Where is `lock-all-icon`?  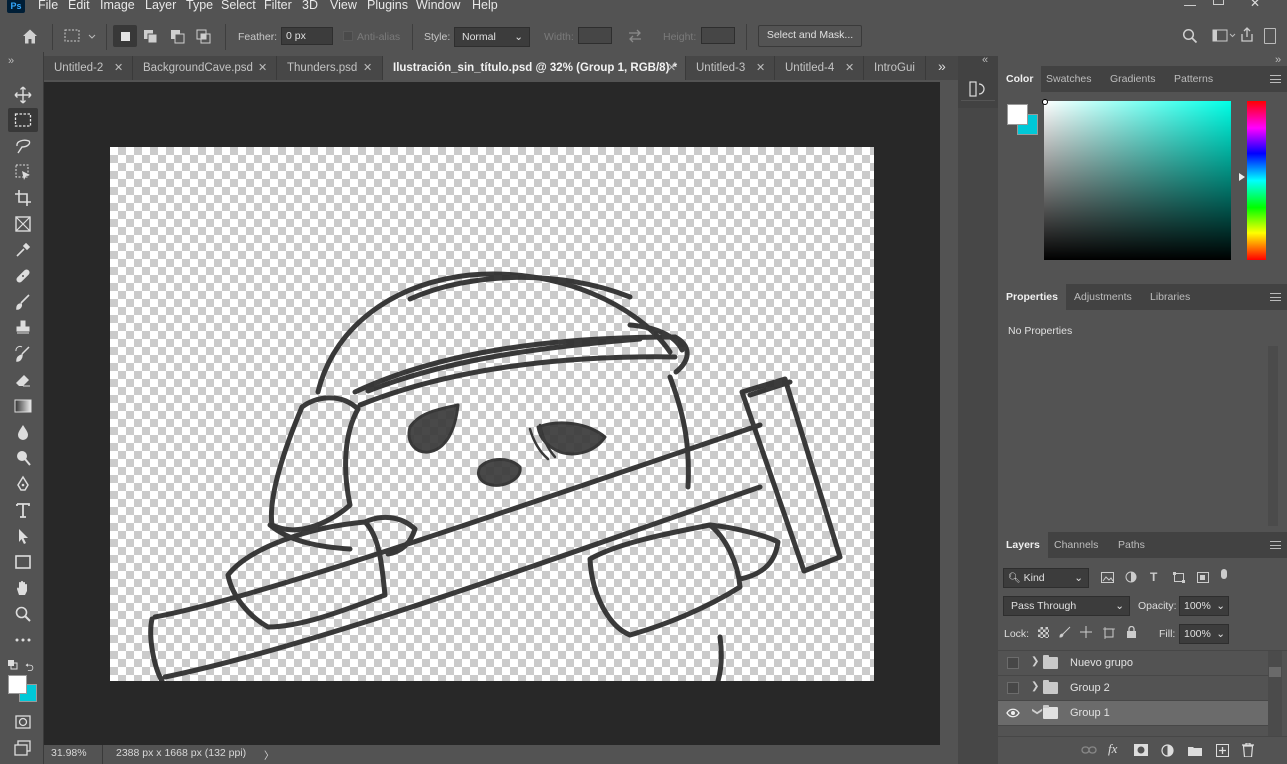
lock-all-icon is located at coordinates (1131, 632).